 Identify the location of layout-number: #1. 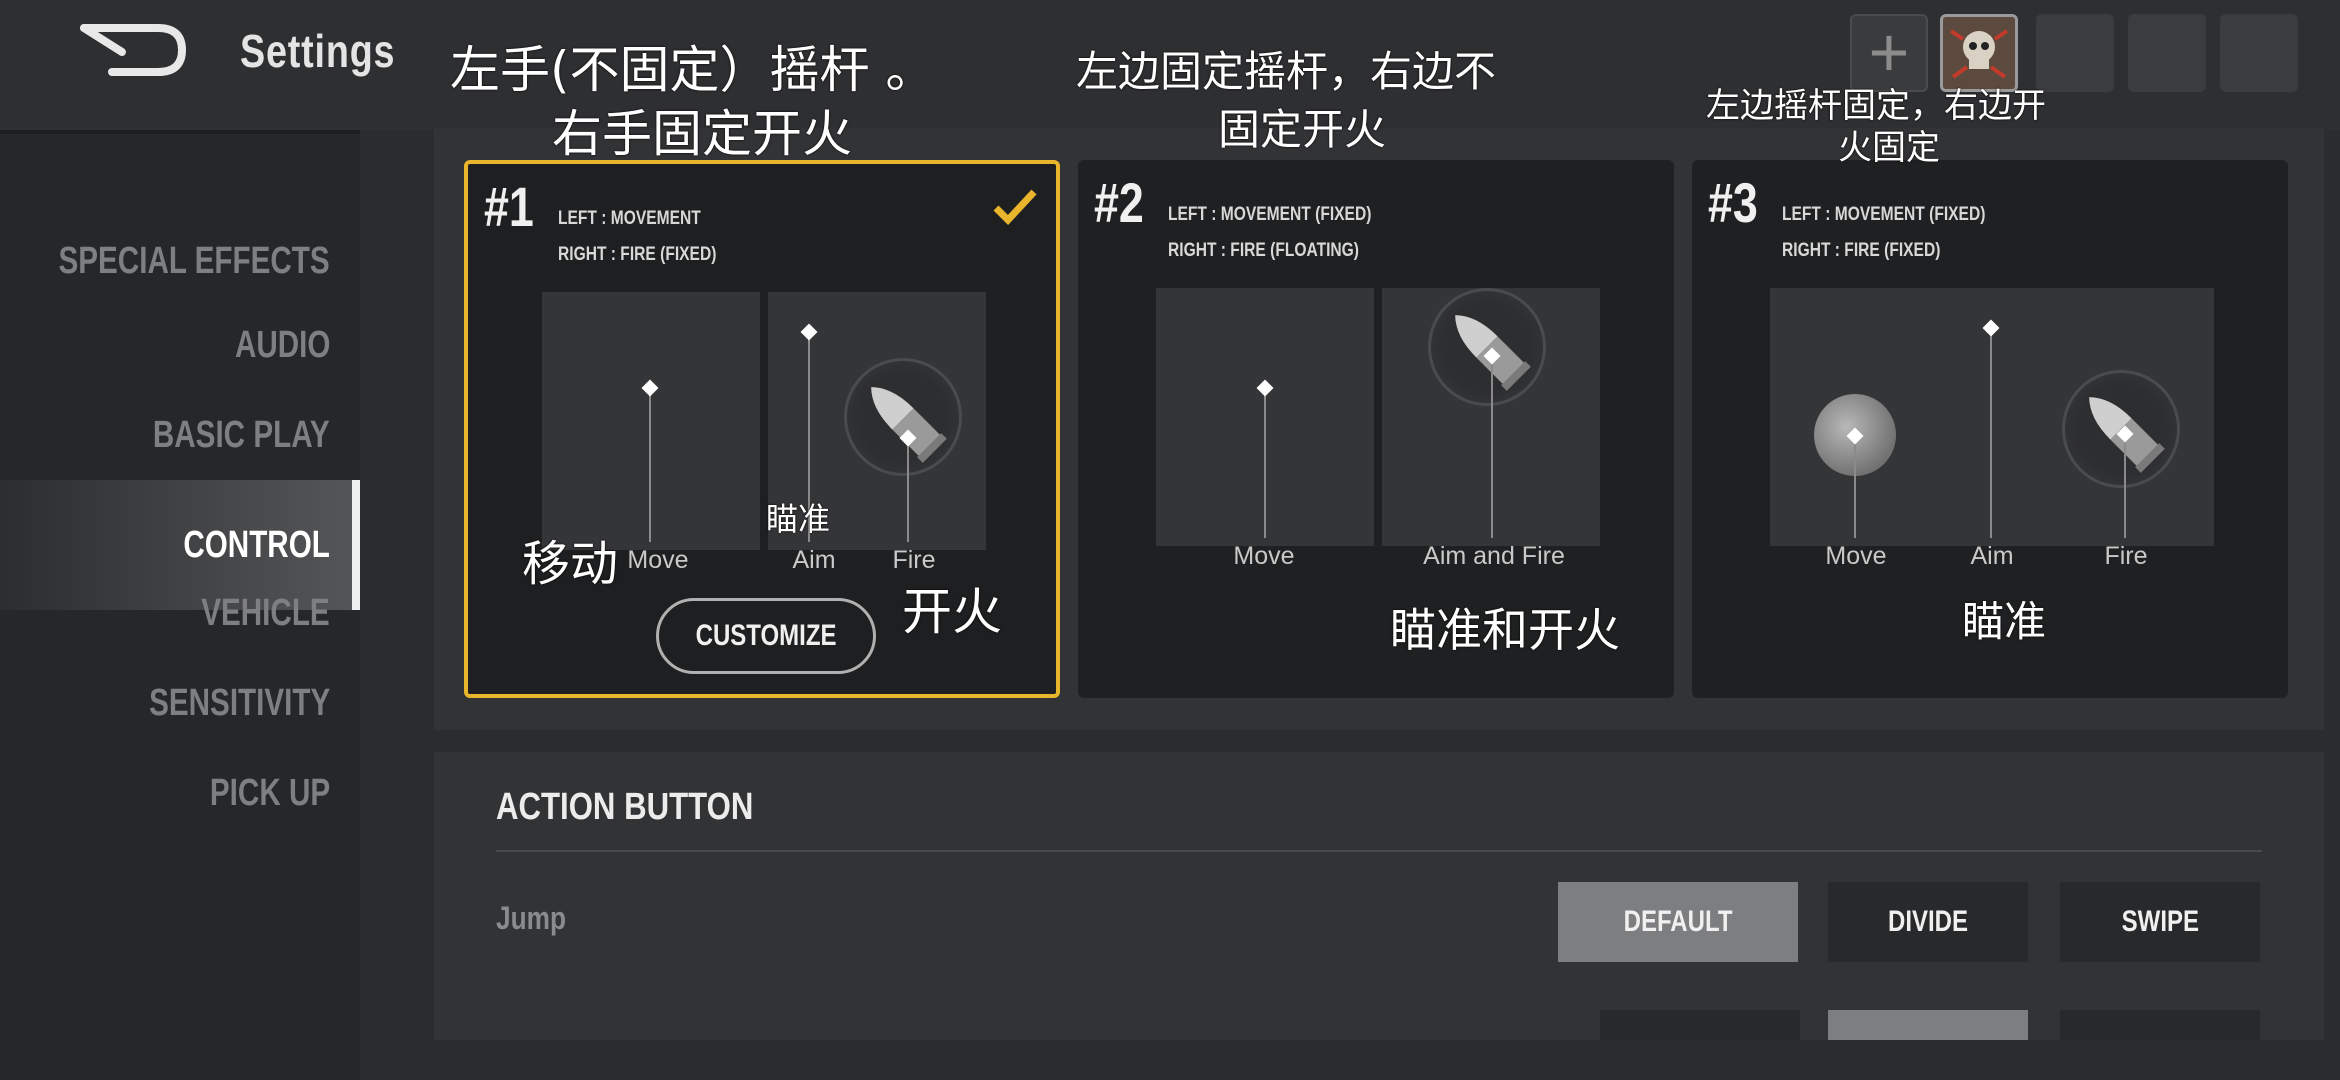
(509, 206).